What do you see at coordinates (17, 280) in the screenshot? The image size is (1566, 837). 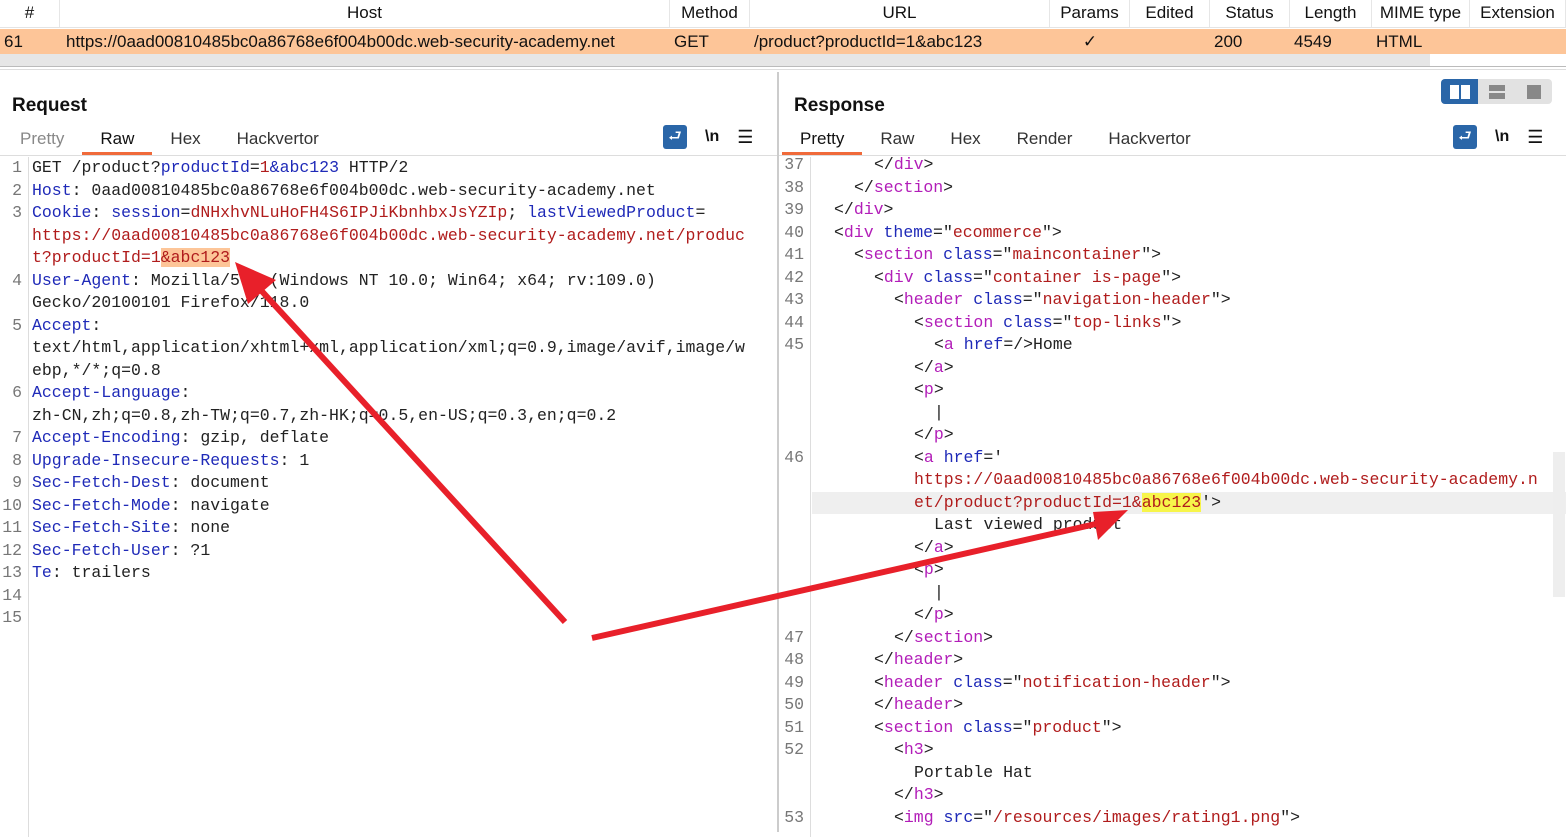 I see `line-number: 4` at bounding box center [17, 280].